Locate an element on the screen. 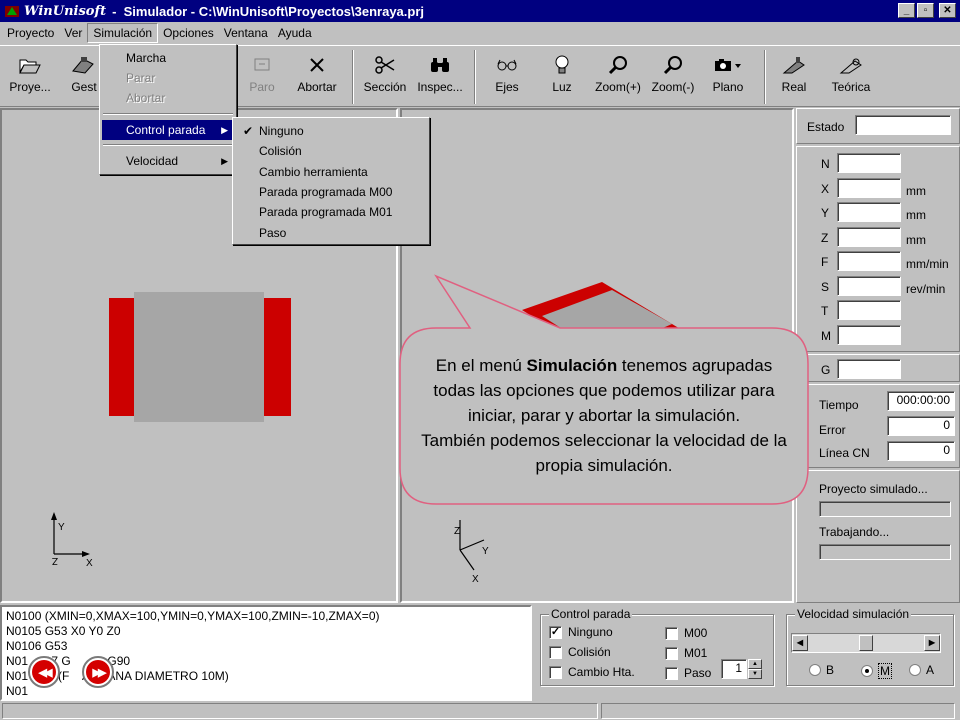 The height and width of the screenshot is (720, 960). callout-bold-word: Simulación is located at coordinates (572, 365).